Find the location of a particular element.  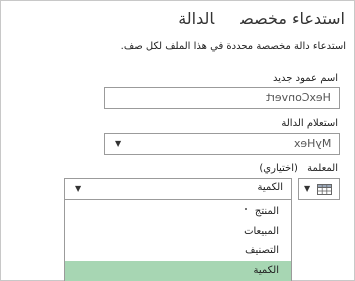

dropdown-option-product: المنتج is located at coordinates (178, 212).